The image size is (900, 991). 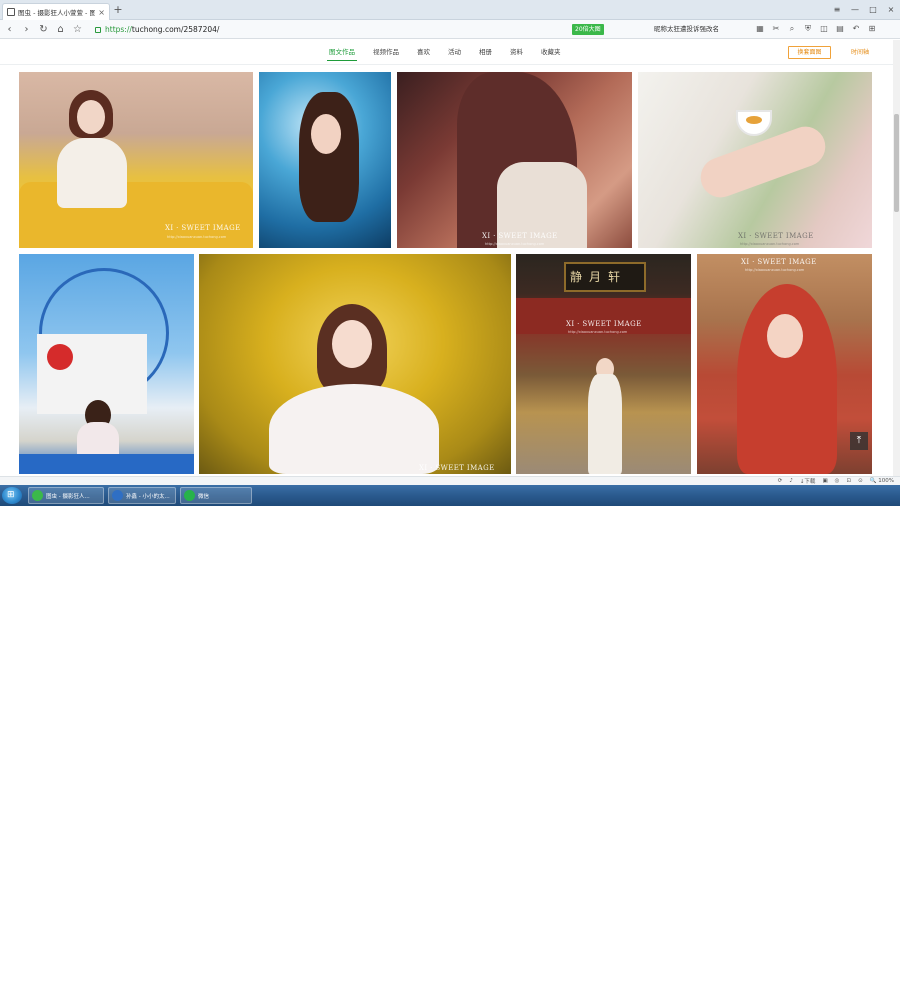 I want to click on zoom-level: 🔍 100%, so click(x=882, y=481).